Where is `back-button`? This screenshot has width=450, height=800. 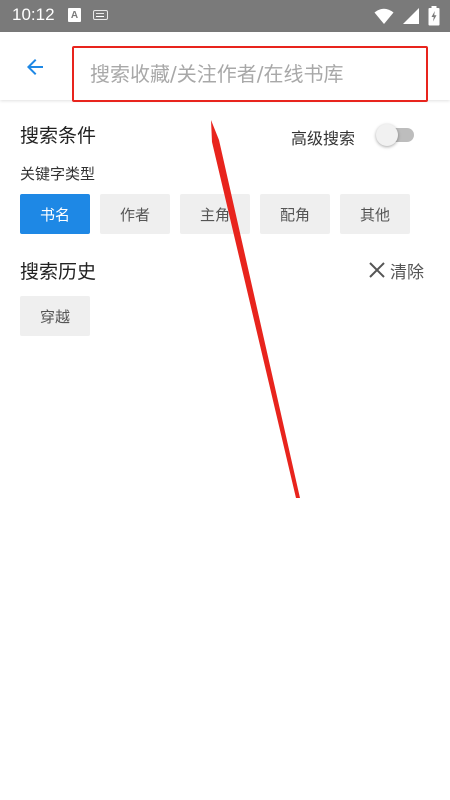 back-button is located at coordinates (35, 67).